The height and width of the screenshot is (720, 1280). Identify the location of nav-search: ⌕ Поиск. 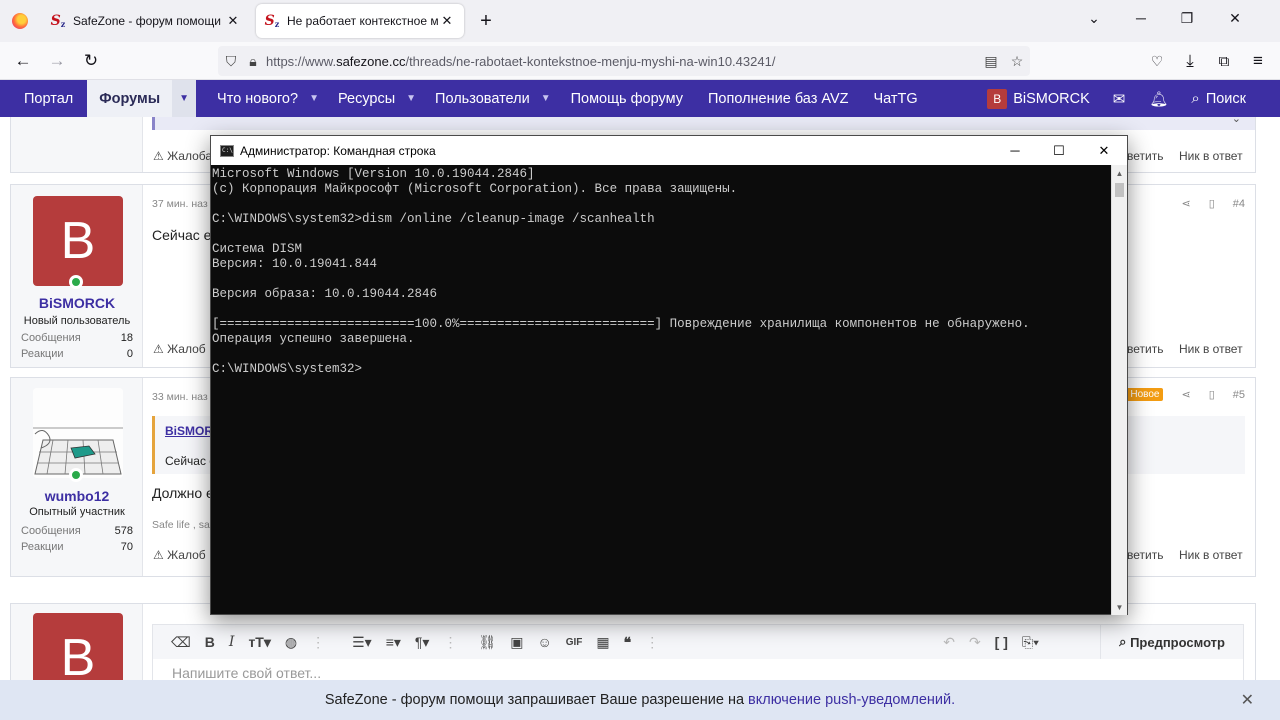
(1230, 98).